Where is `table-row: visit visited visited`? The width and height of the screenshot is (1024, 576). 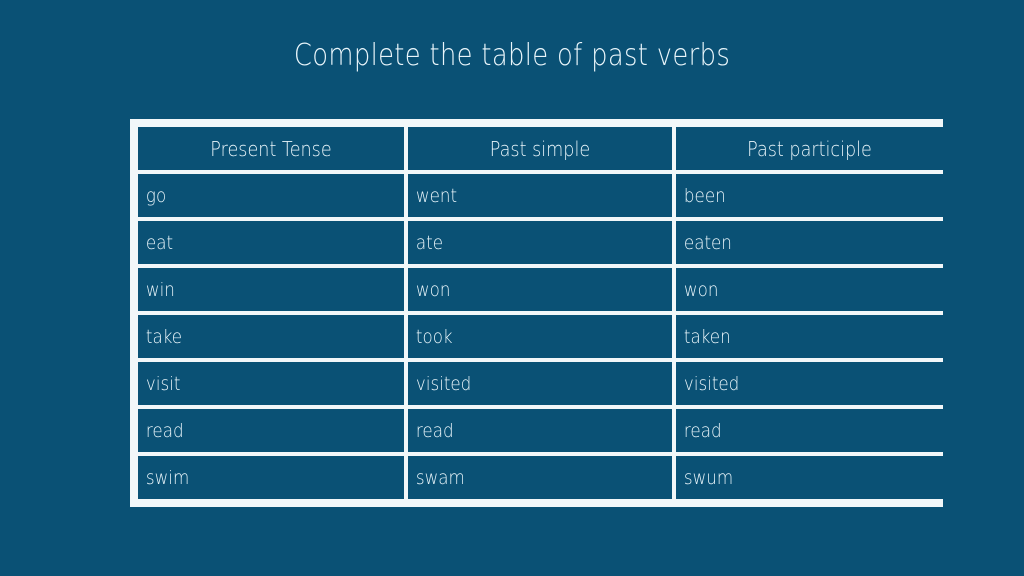
table-row: visit visited visited is located at coordinates (540, 383).